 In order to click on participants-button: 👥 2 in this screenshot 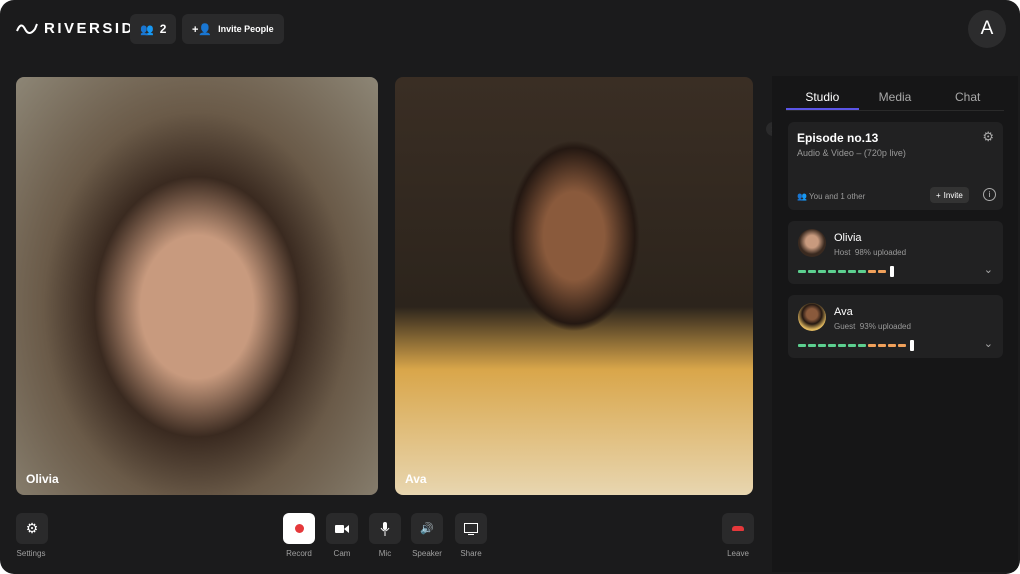, I will do `click(153, 29)`.